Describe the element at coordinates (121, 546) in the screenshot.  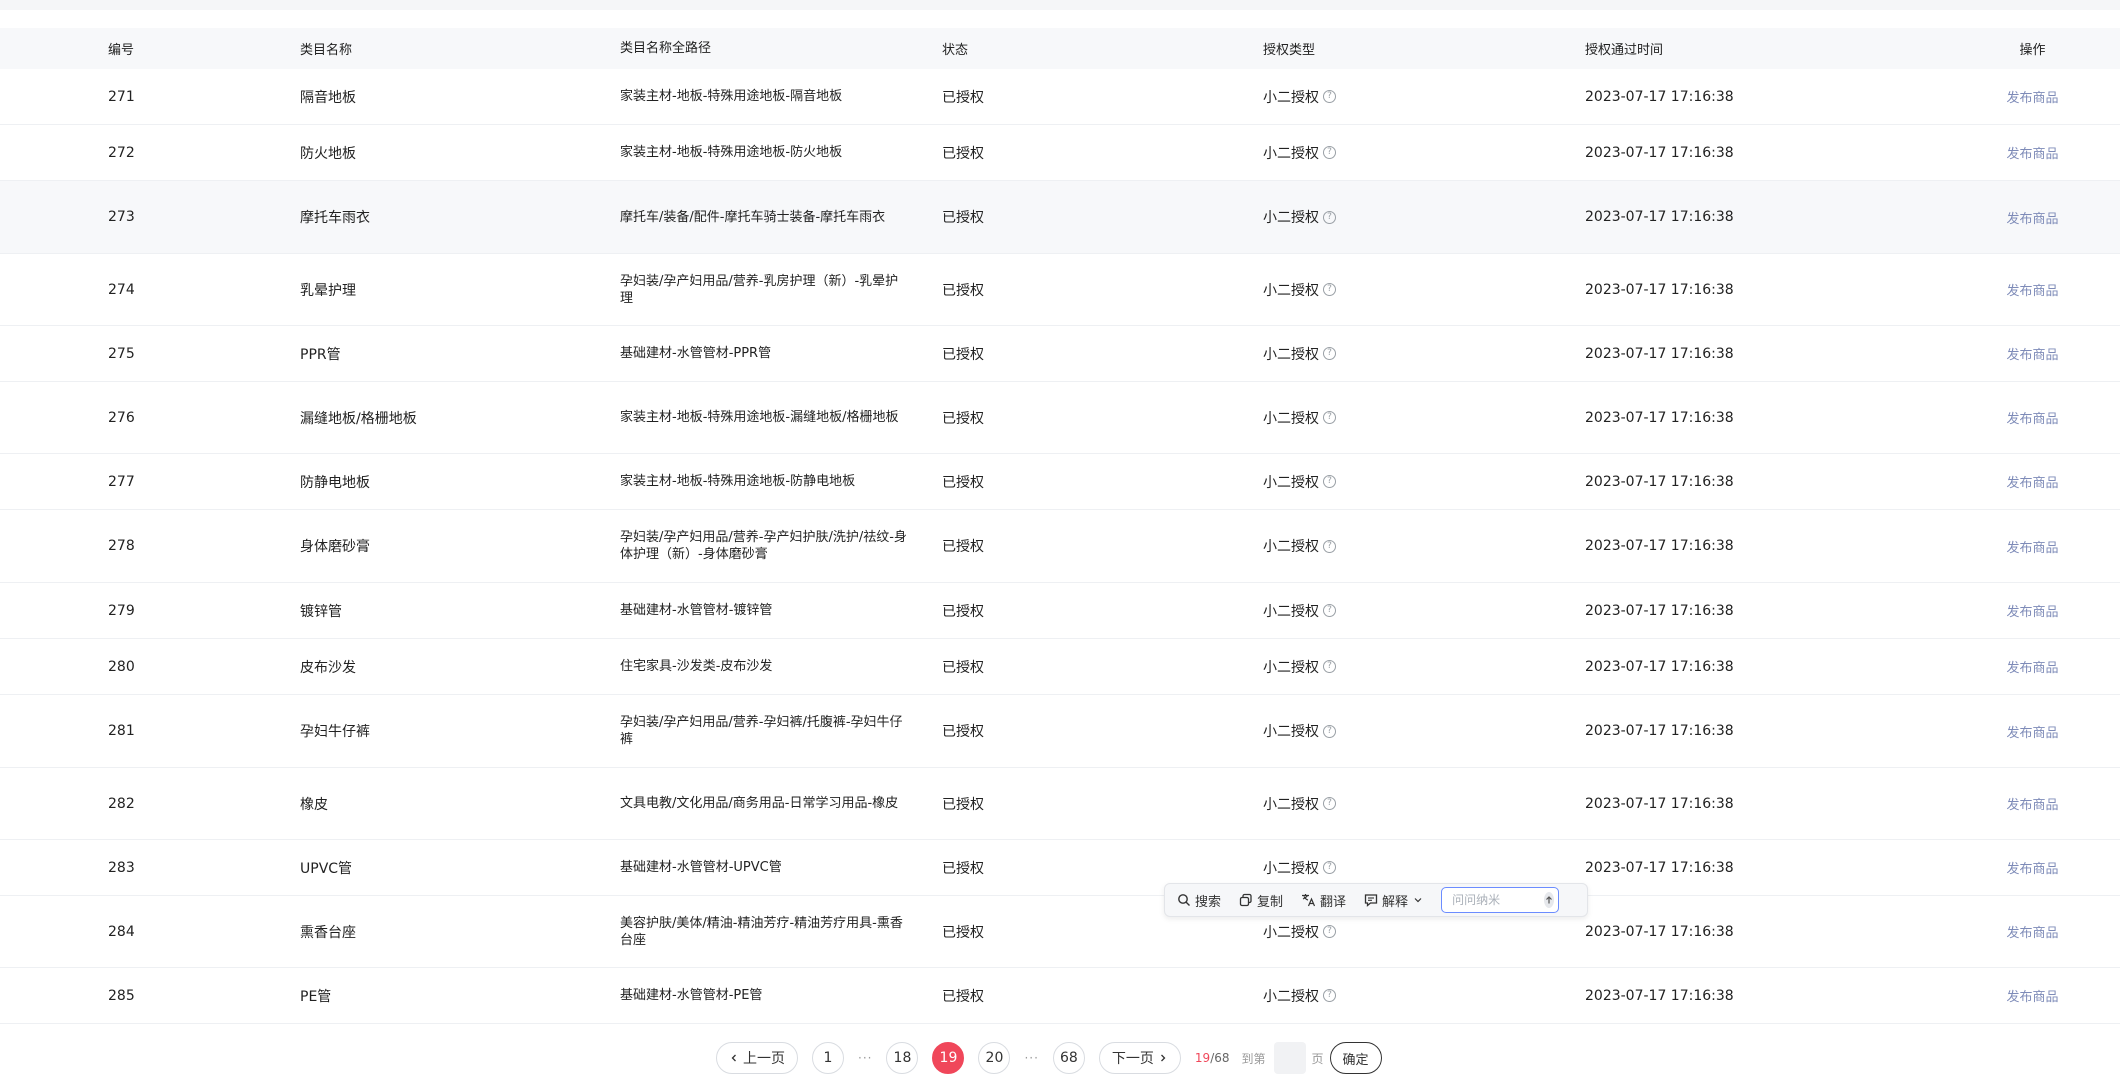
I see `cell-id: 278` at that location.